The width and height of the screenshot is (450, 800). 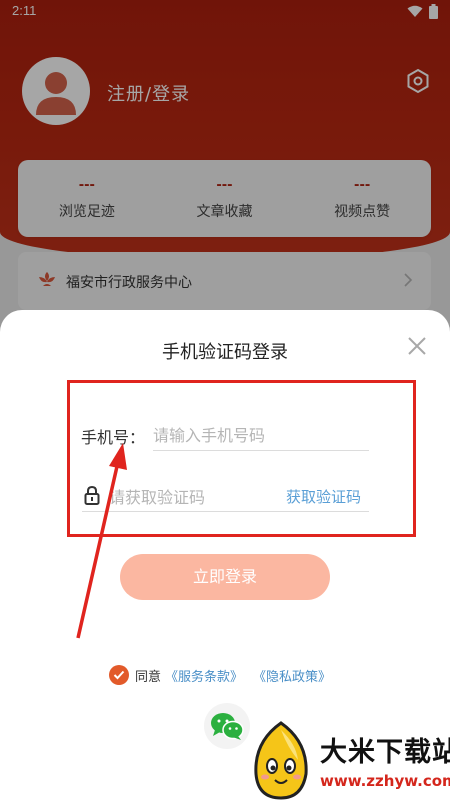 What do you see at coordinates (281, 760) in the screenshot?
I see `mascot-logo-icon` at bounding box center [281, 760].